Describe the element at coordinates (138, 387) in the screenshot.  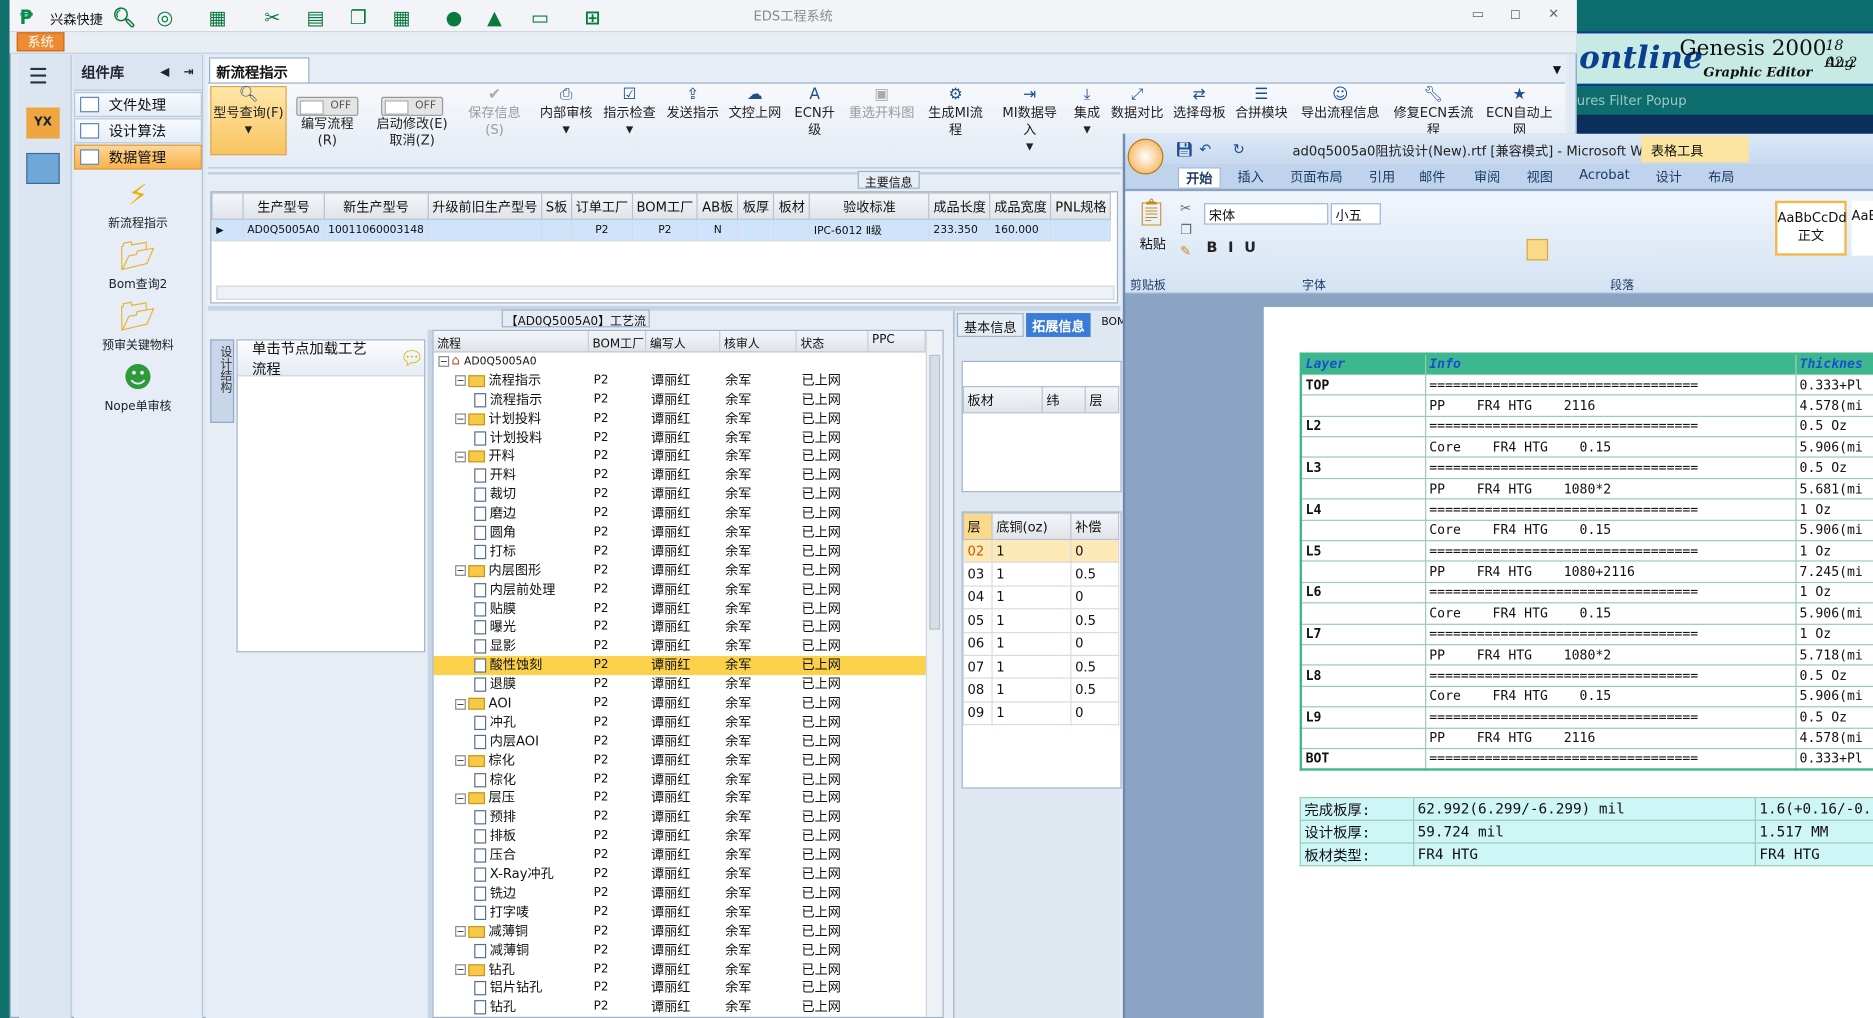
I see `tool-nope-review: ☻ Nope单审核` at that location.